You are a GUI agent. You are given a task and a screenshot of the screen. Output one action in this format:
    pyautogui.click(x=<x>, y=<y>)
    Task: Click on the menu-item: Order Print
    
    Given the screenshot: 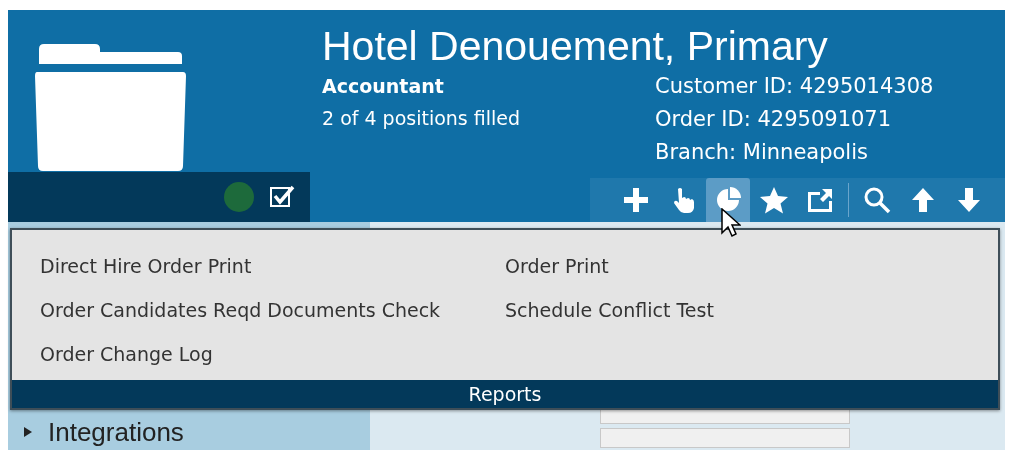 What is the action you would take?
    pyautogui.click(x=609, y=266)
    